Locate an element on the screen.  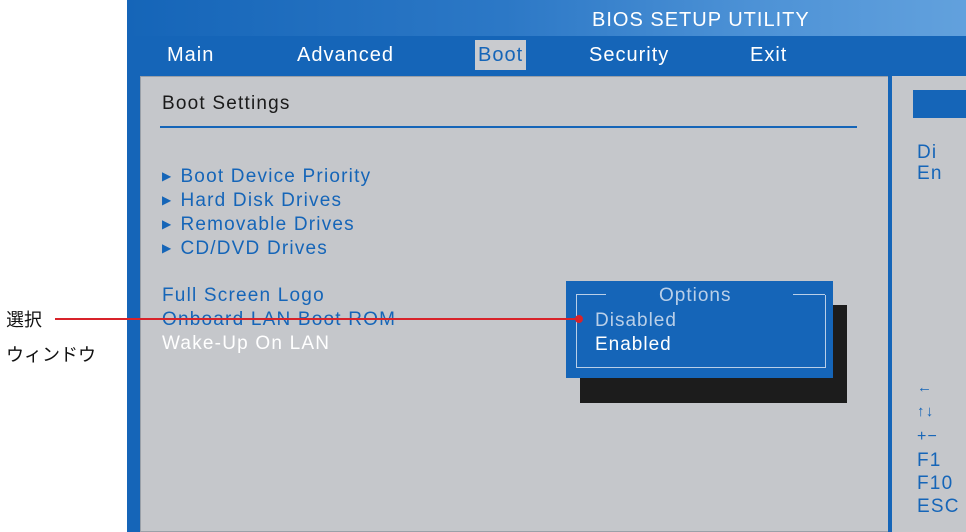
key-f1: F1 is located at coordinates (929, 460).